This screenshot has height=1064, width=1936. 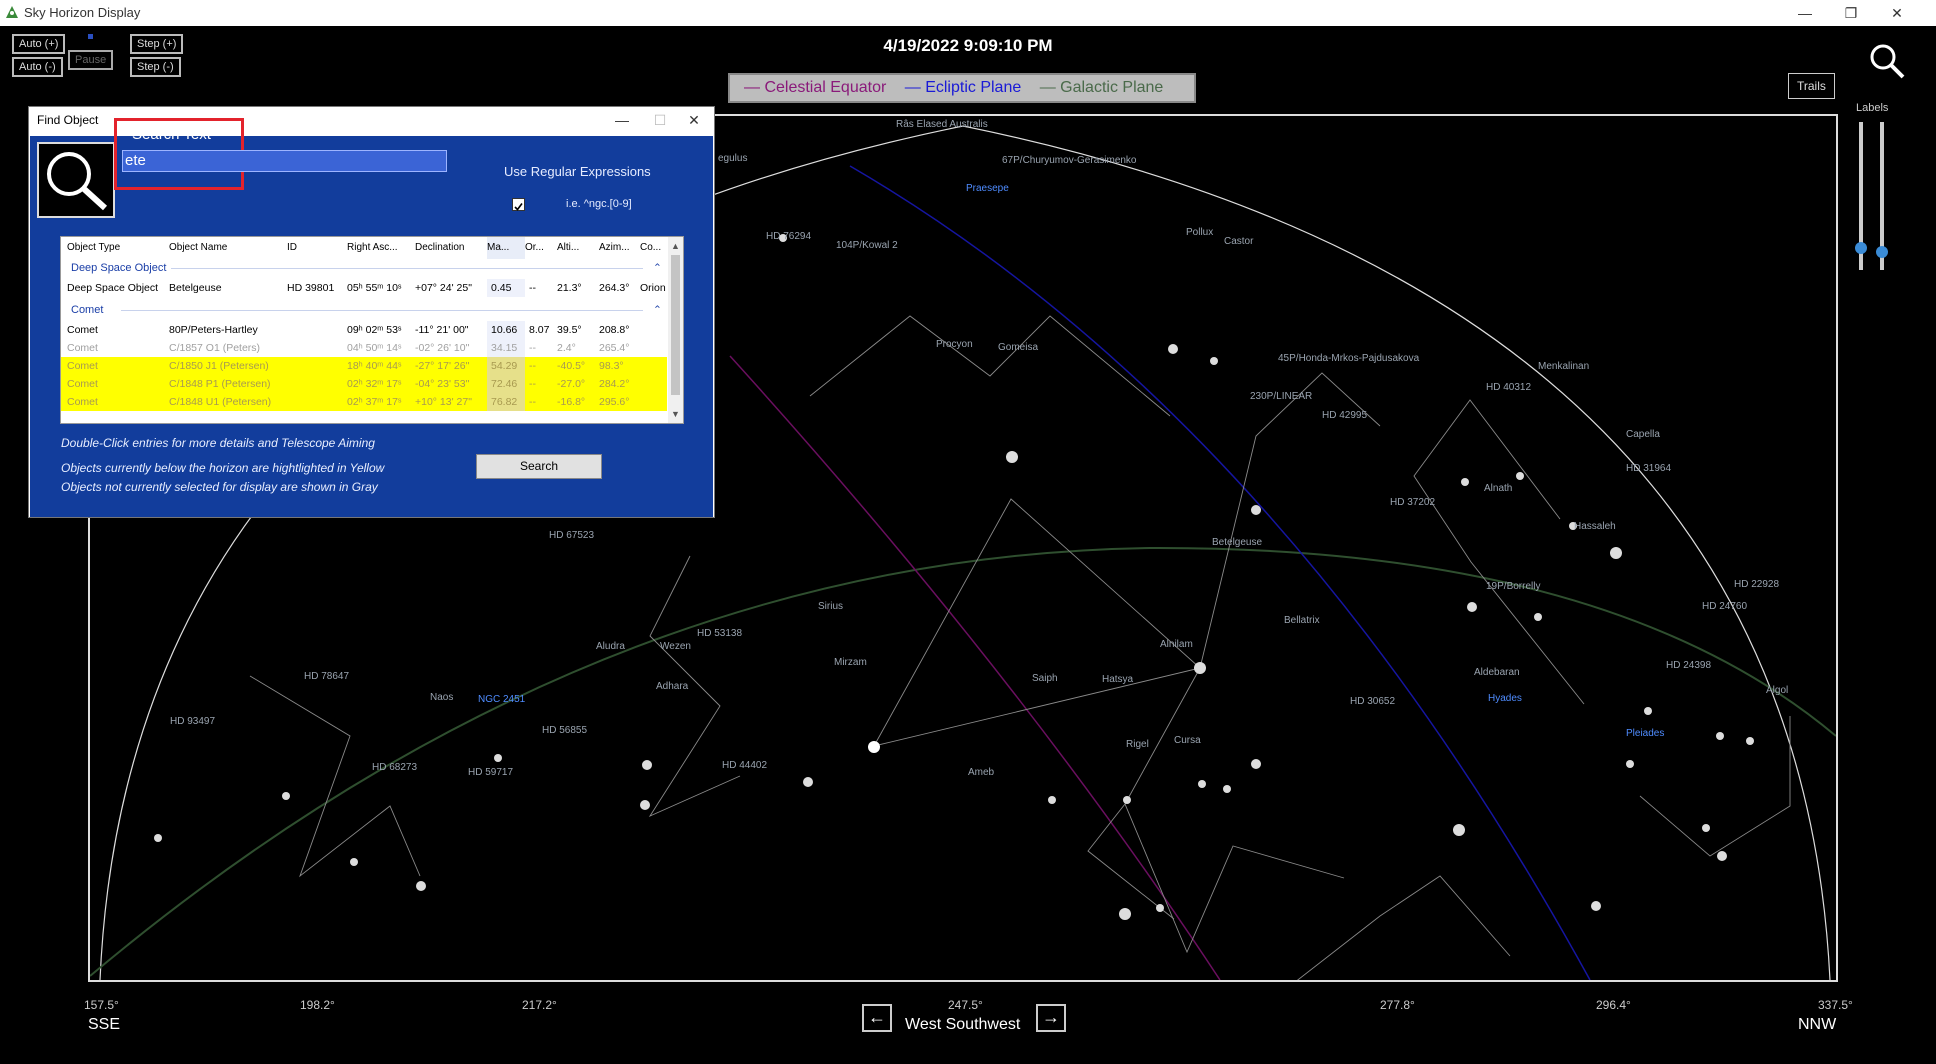 What do you see at coordinates (867, 245) in the screenshot?
I see `svg-text: 104P/Kowal 2` at bounding box center [867, 245].